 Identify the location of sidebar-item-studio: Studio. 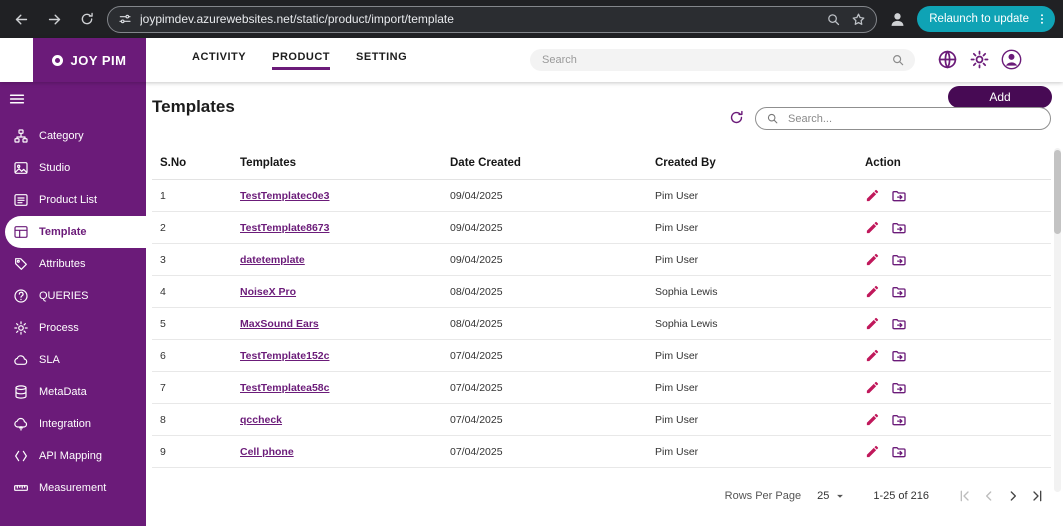
(73, 168).